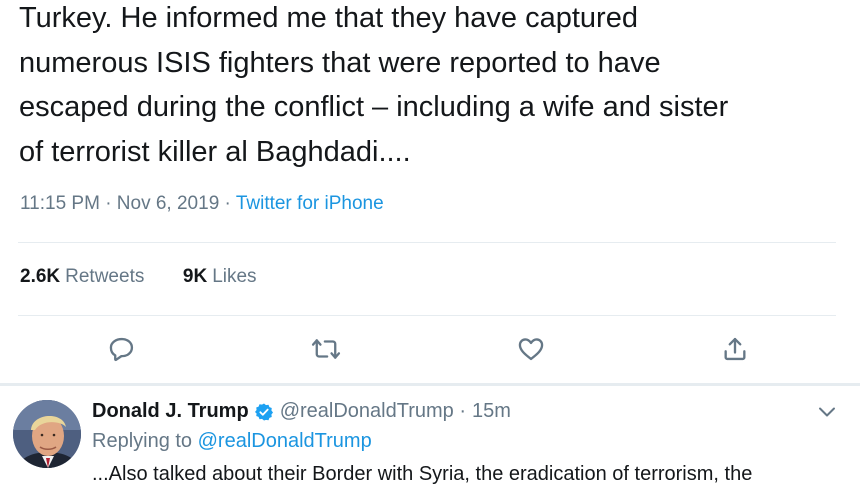 The width and height of the screenshot is (860, 486). I want to click on share-icon, so click(735, 349).